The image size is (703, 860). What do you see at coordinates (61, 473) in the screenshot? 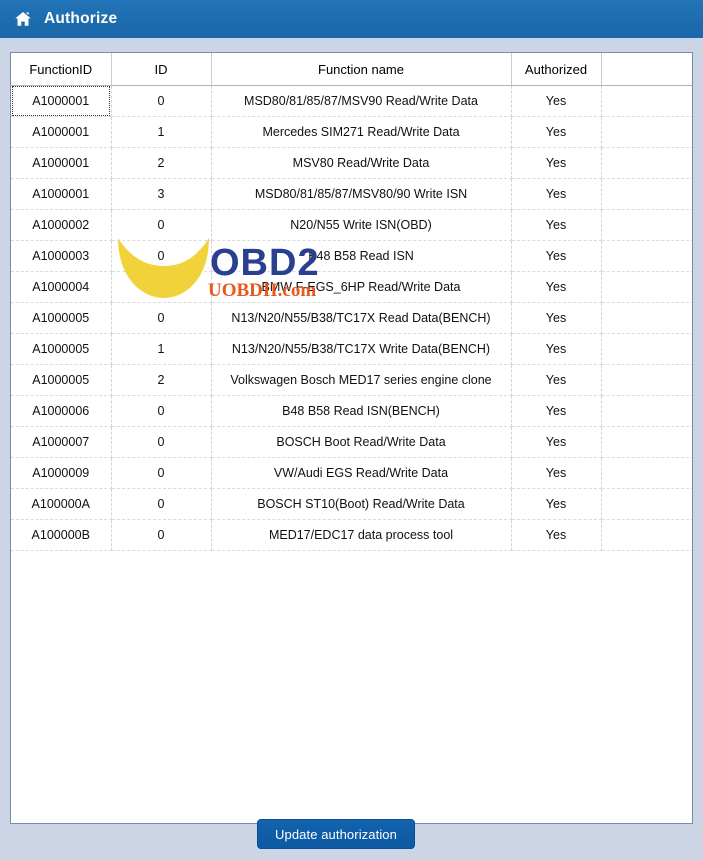
I see `cell-function-id: A1000009` at bounding box center [61, 473].